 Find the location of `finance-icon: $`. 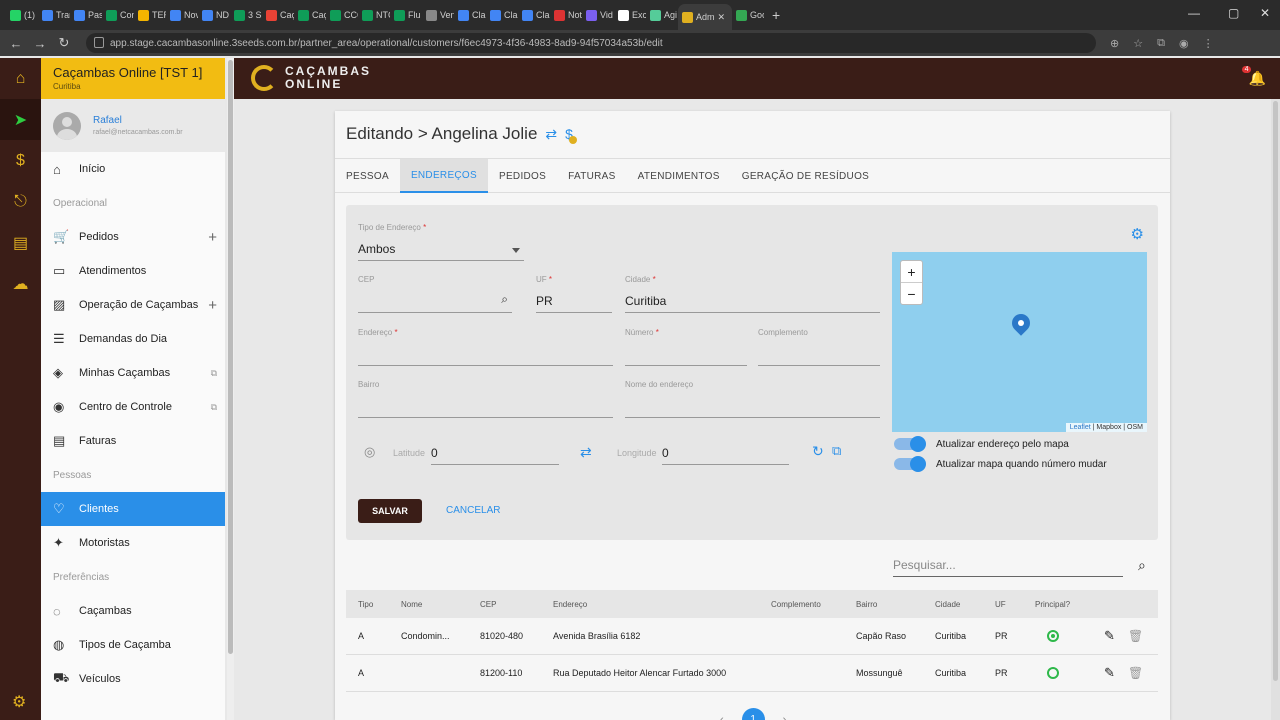

finance-icon: $ is located at coordinates (20, 160).